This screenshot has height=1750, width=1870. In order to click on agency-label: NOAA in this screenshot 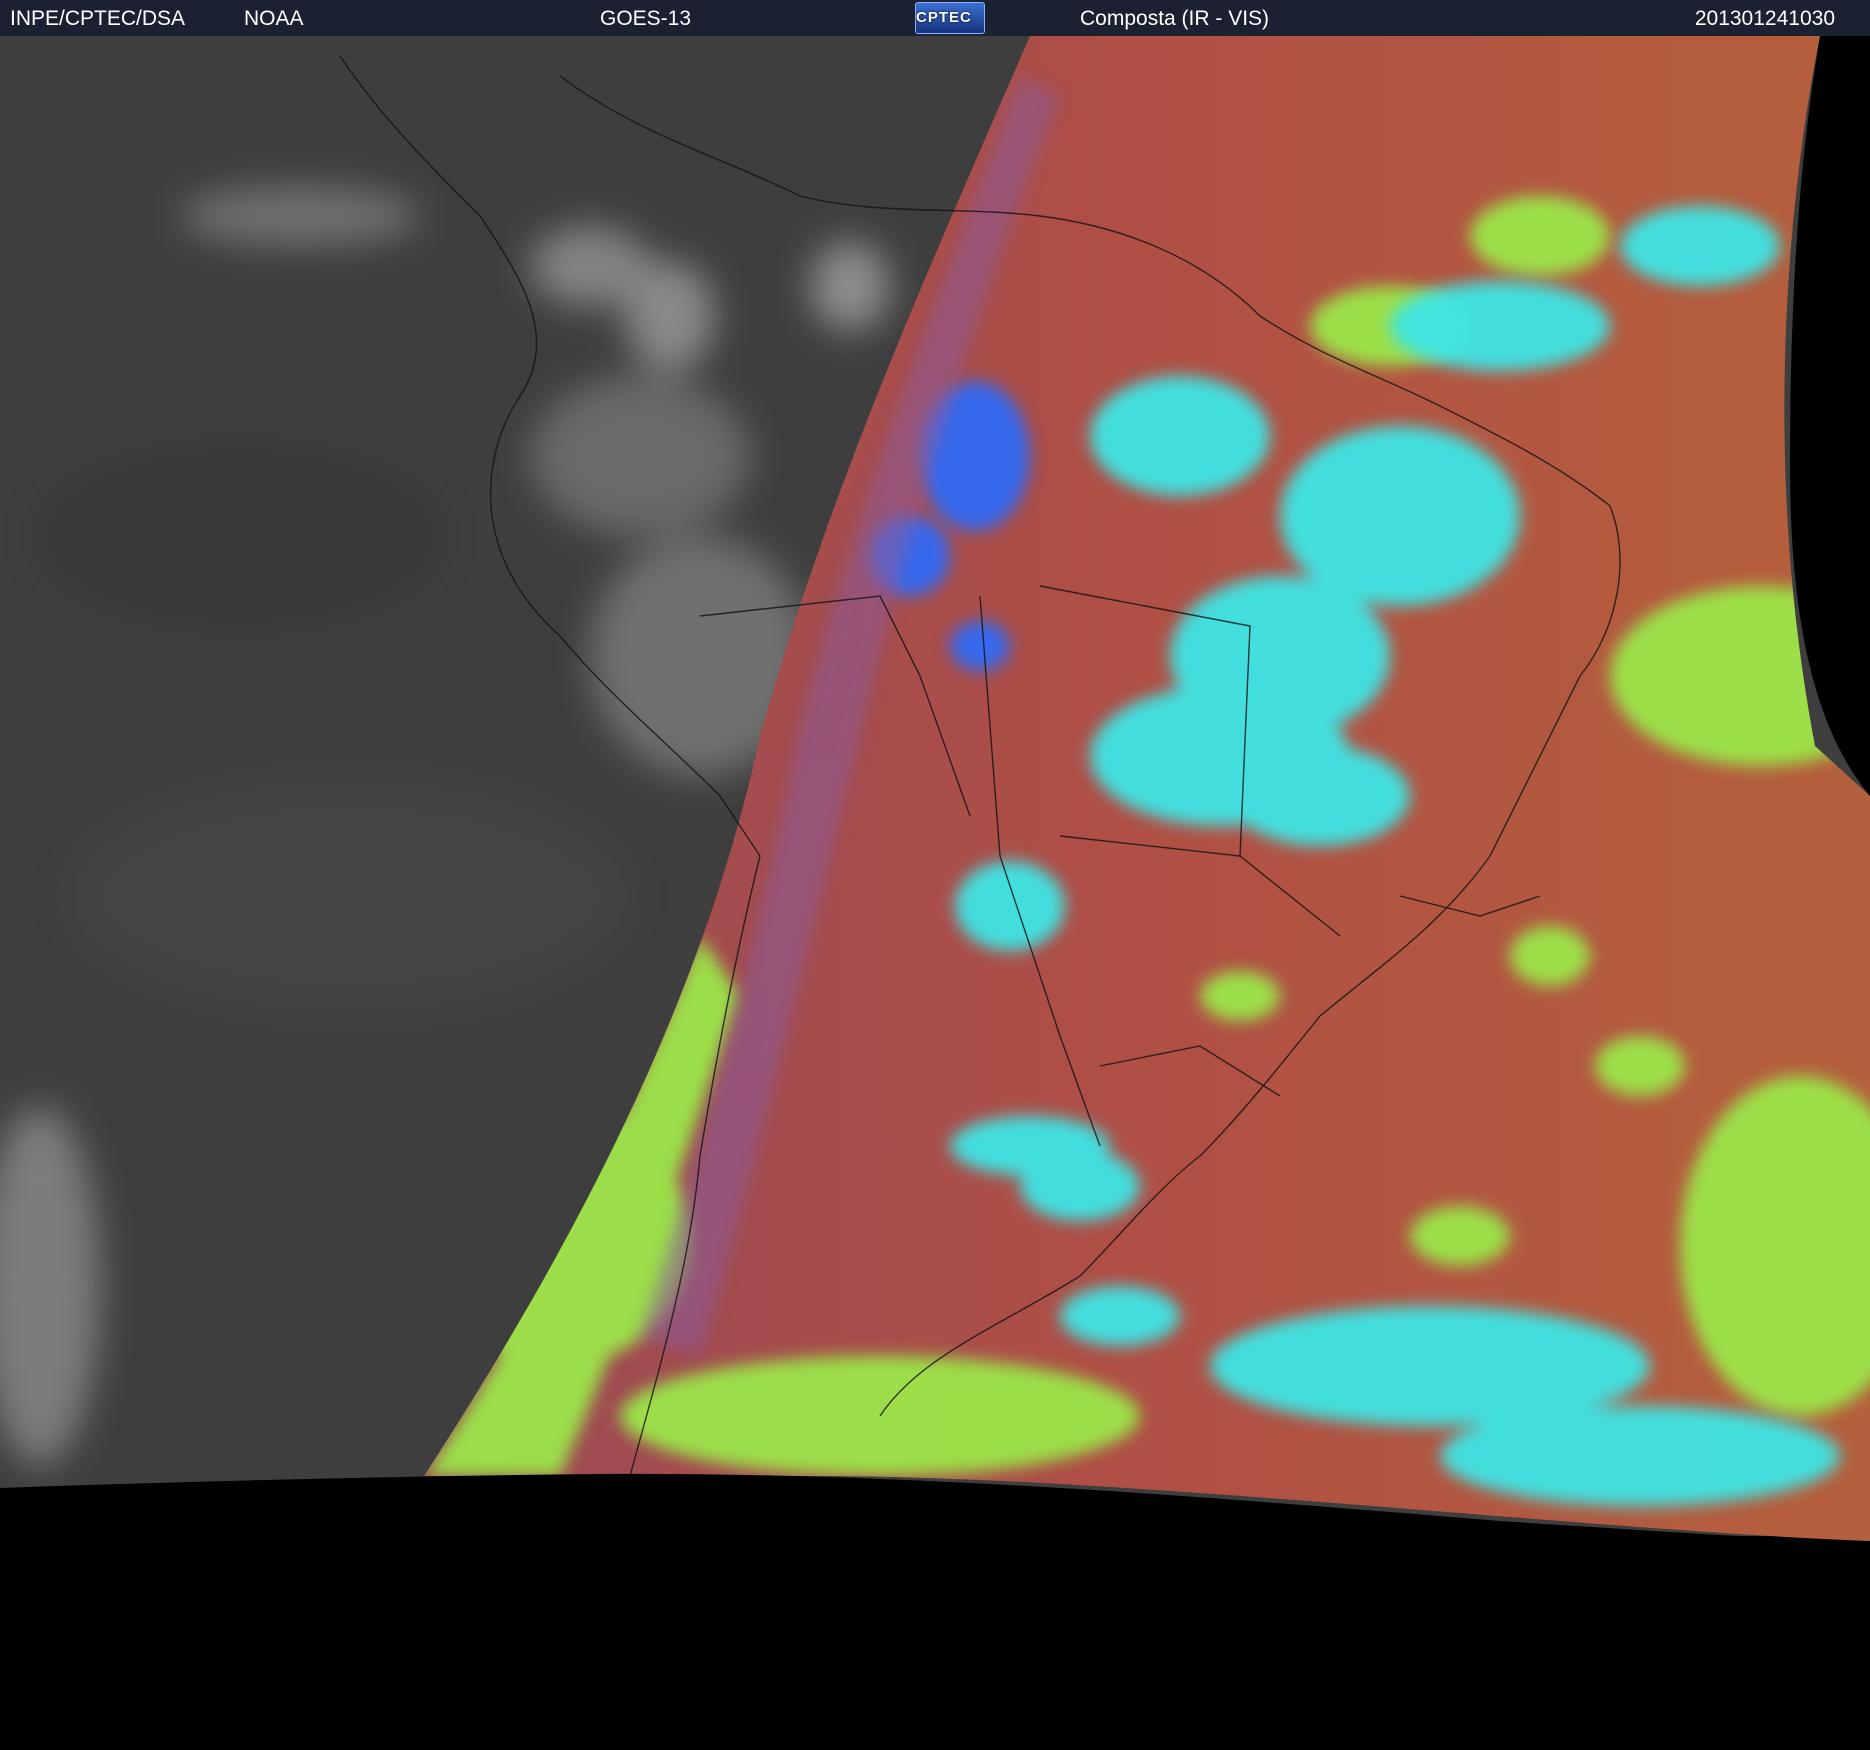, I will do `click(274, 18)`.